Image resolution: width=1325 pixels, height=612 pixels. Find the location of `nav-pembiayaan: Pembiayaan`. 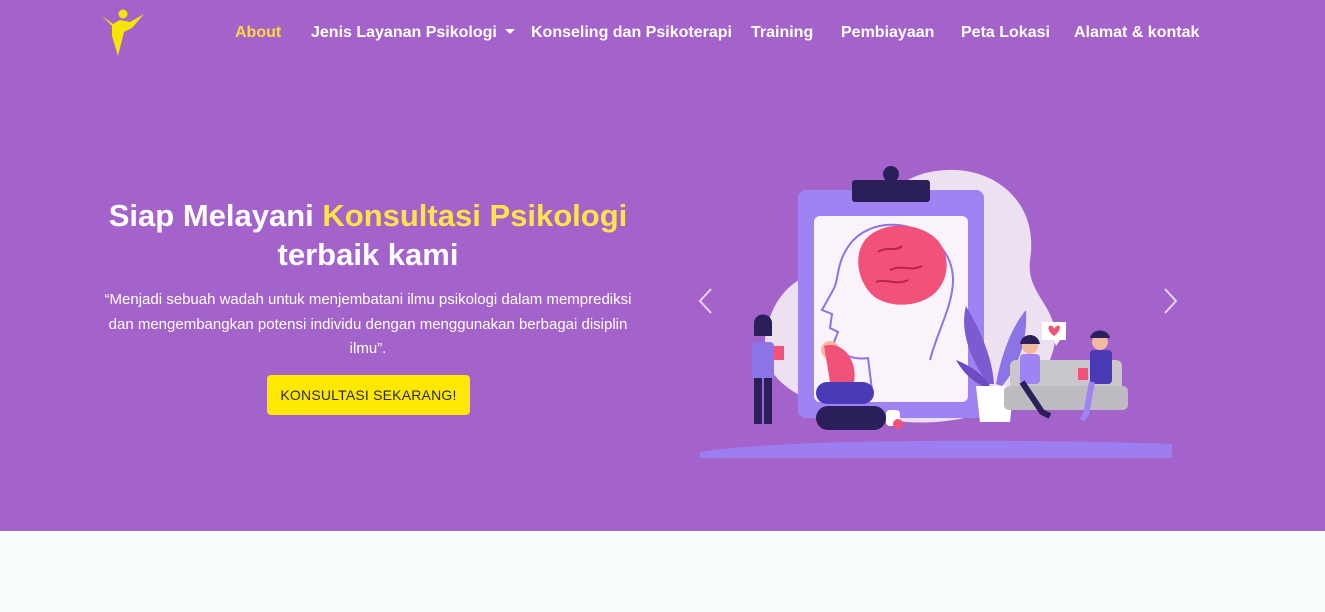

nav-pembiayaan: Pembiayaan is located at coordinates (887, 33).